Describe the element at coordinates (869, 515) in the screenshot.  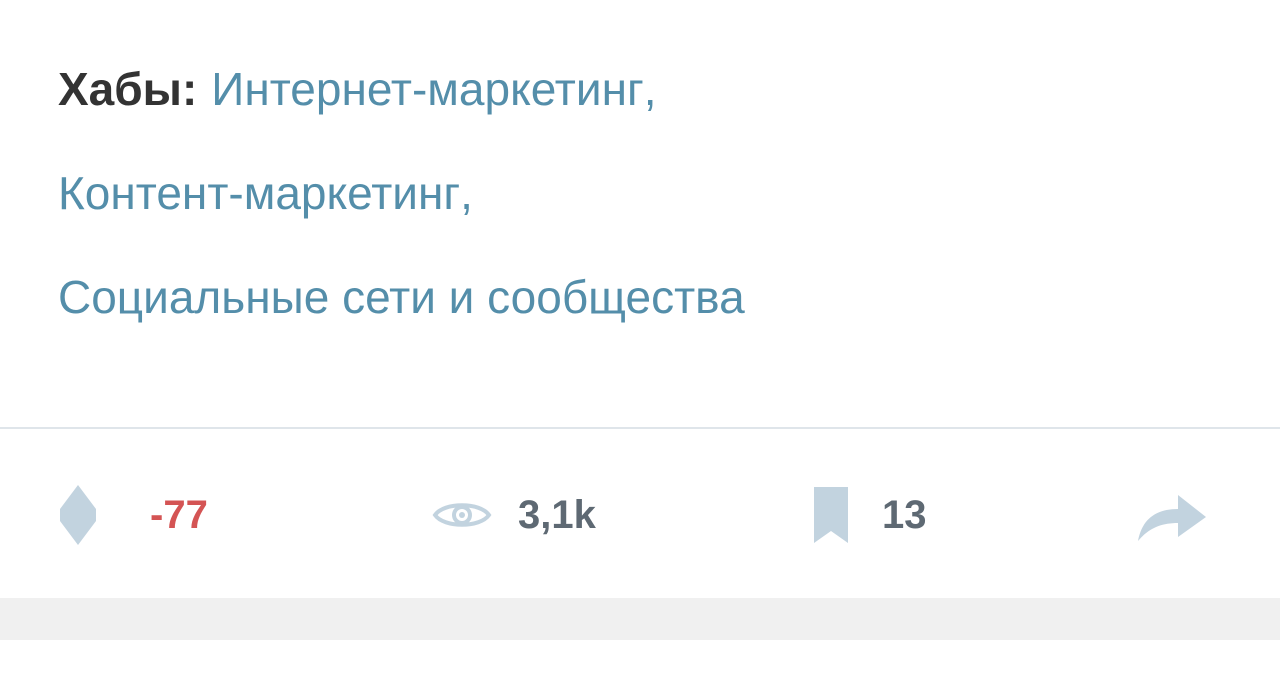
I see `bookmarks-stat: 13` at that location.